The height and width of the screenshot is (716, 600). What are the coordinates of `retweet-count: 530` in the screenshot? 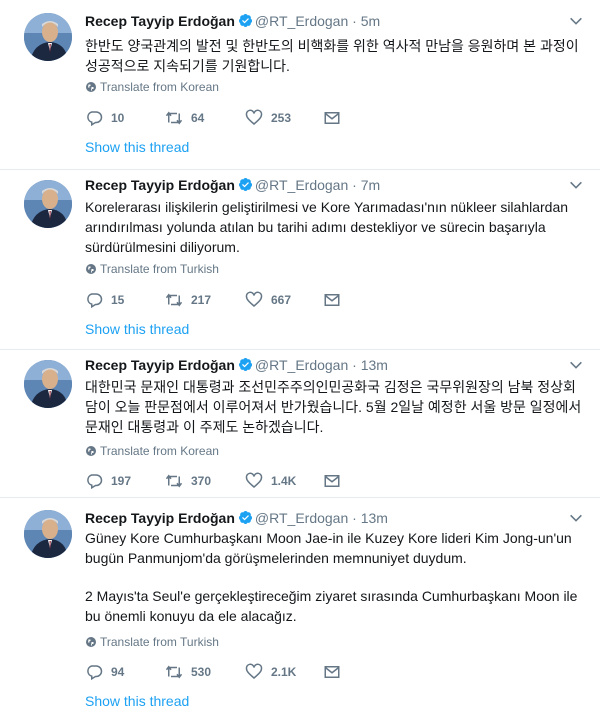 It's located at (201, 672).